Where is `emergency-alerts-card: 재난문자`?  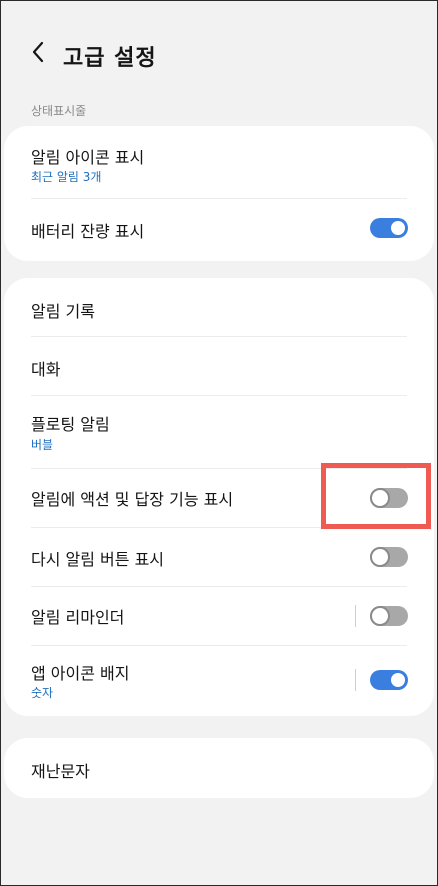 emergency-alerts-card: 재난문자 is located at coordinates (219, 768).